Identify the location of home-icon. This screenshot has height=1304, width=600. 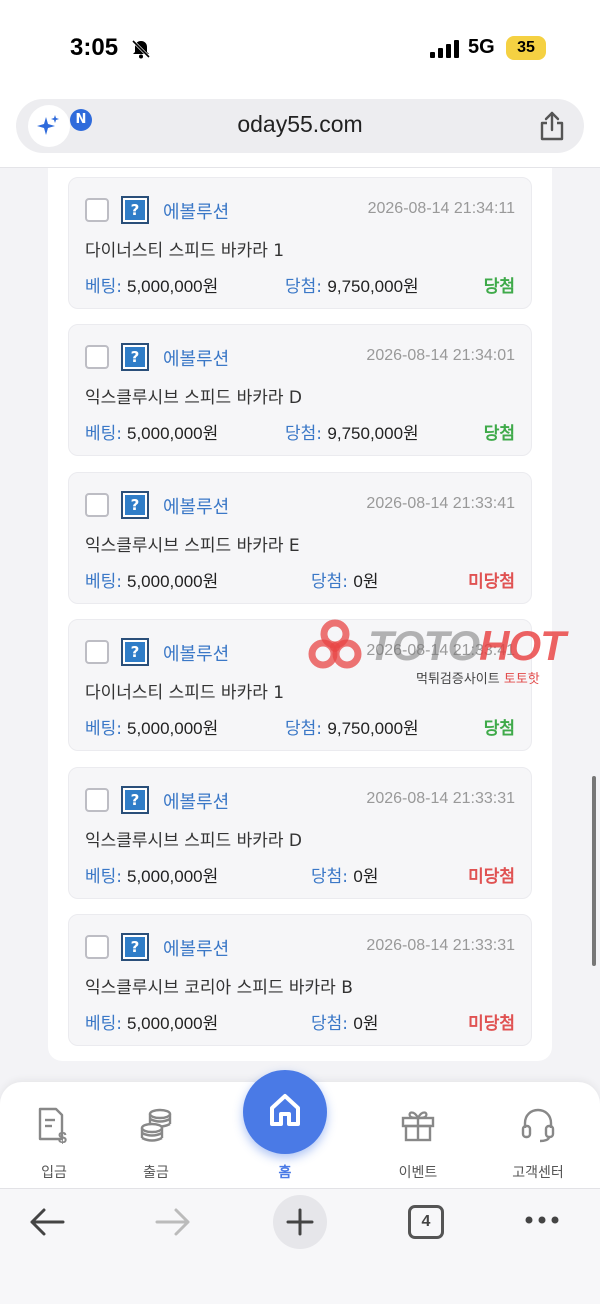
(285, 1110).